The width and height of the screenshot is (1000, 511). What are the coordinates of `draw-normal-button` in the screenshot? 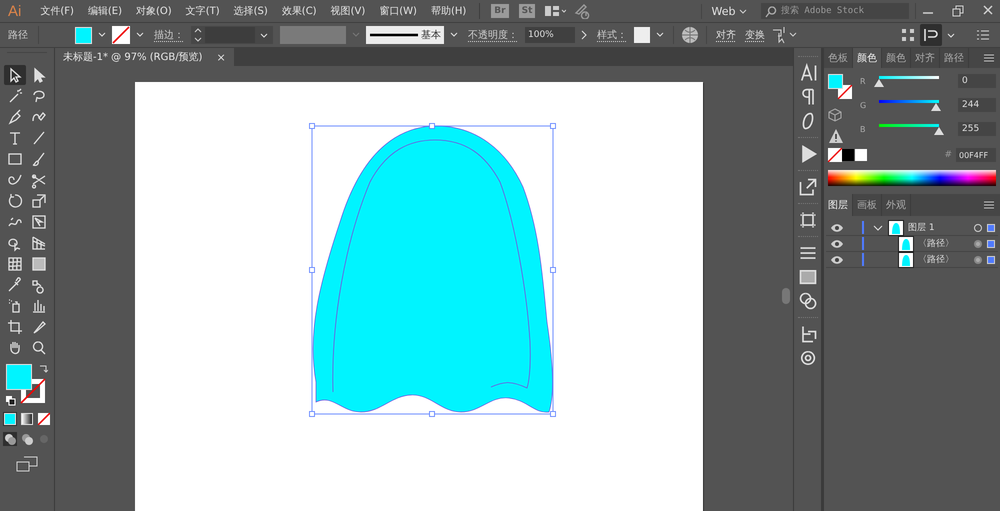 It's located at (10, 439).